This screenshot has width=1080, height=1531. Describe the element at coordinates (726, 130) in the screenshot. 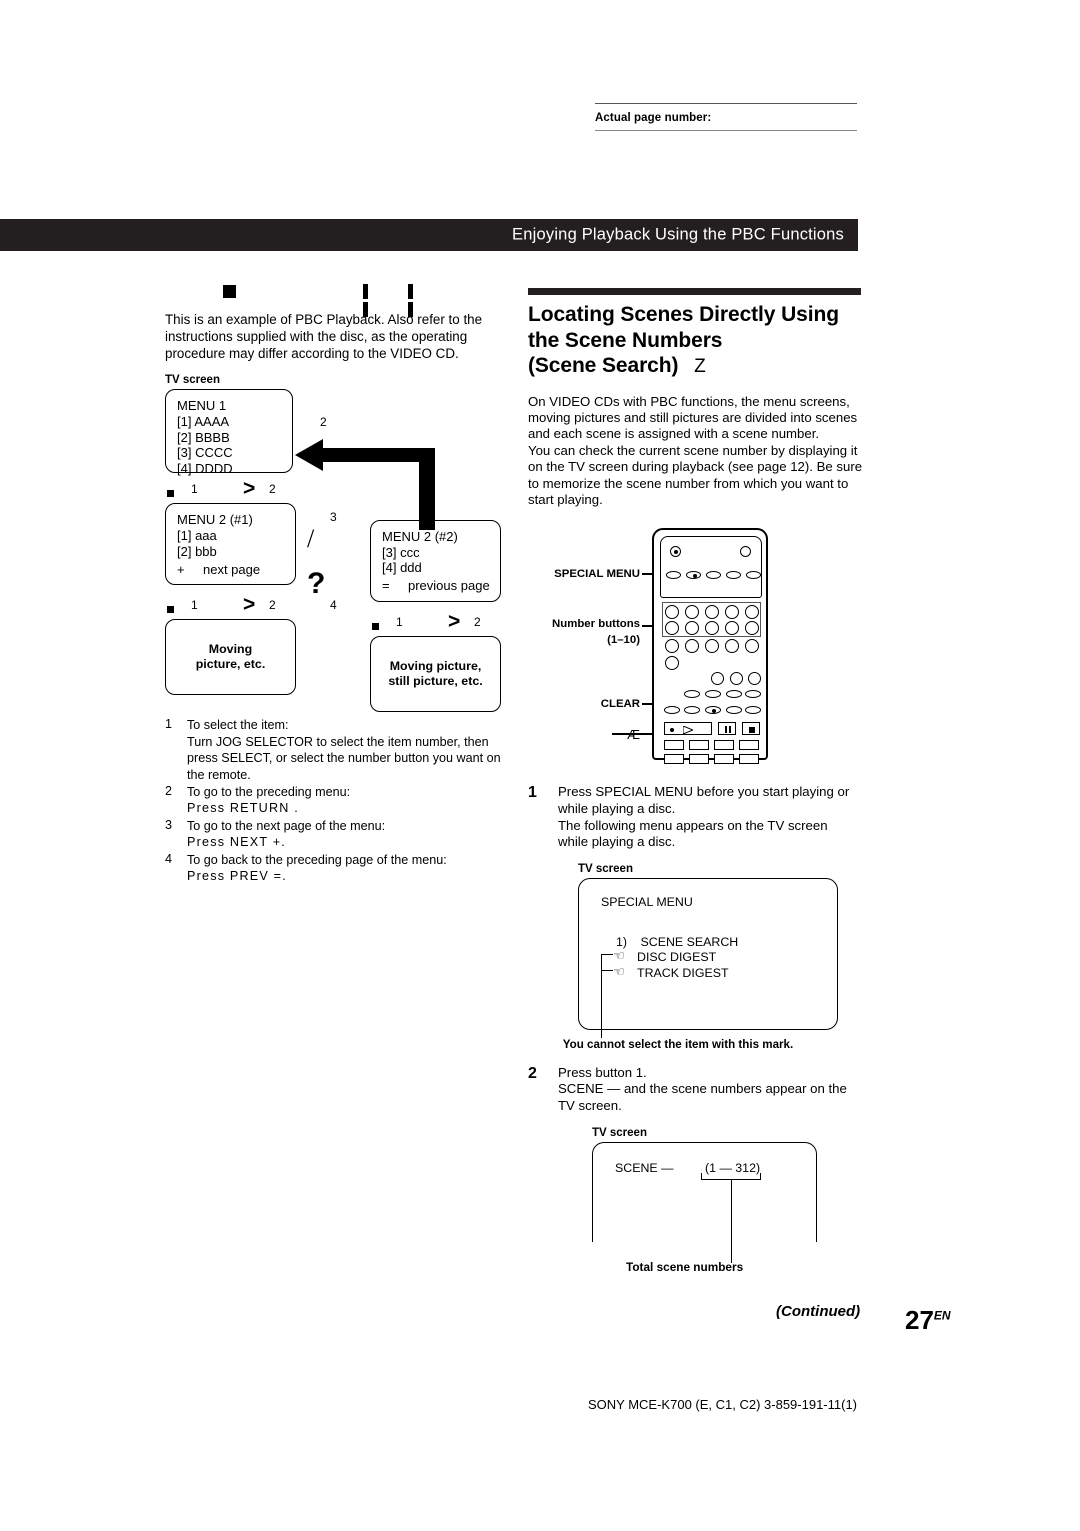

I see `rule-bottom` at that location.